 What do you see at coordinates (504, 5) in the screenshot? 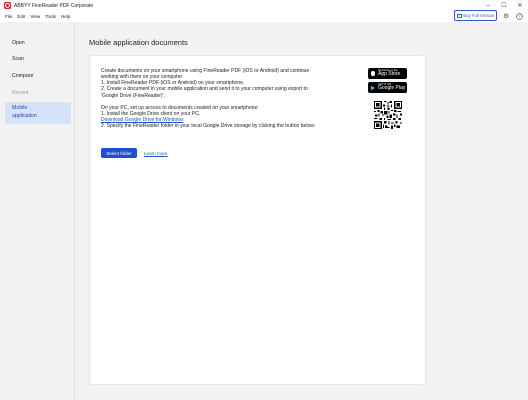
I see `maximize-button: ☐` at bounding box center [504, 5].